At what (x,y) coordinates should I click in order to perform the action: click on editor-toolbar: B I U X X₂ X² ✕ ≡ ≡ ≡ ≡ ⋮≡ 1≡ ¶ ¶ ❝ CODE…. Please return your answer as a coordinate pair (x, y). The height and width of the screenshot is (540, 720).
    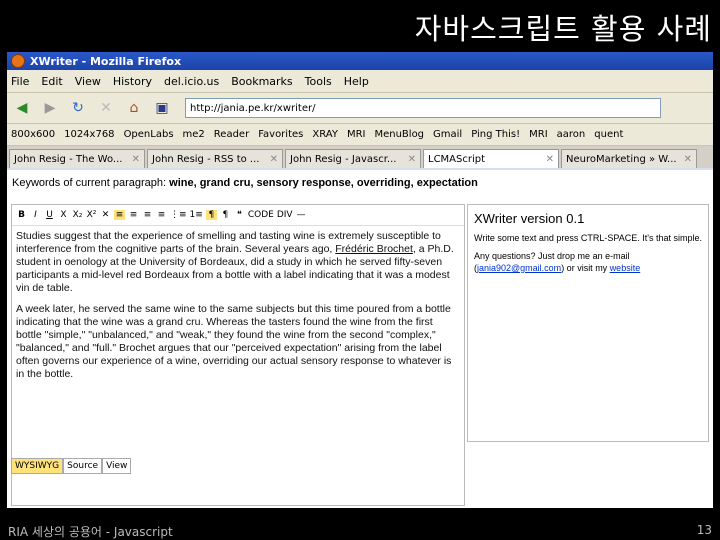
    Looking at the image, I should click on (238, 215).